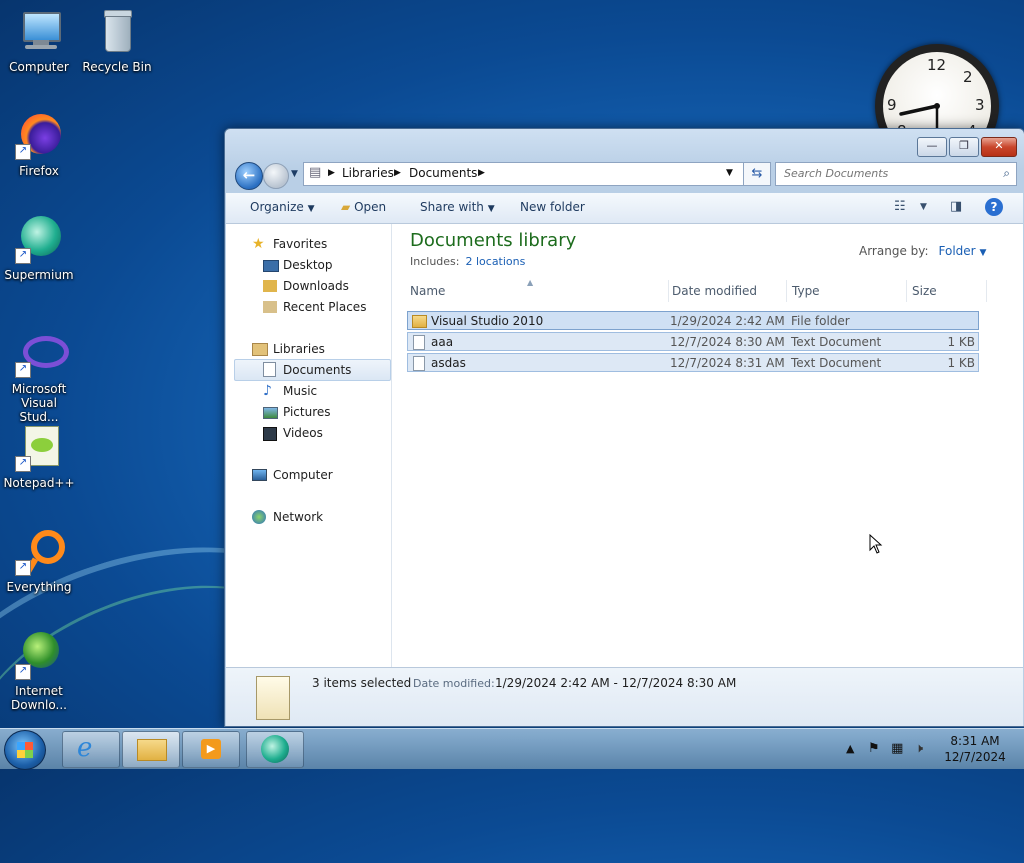  I want to click on nav-network: Network, so click(308, 517).